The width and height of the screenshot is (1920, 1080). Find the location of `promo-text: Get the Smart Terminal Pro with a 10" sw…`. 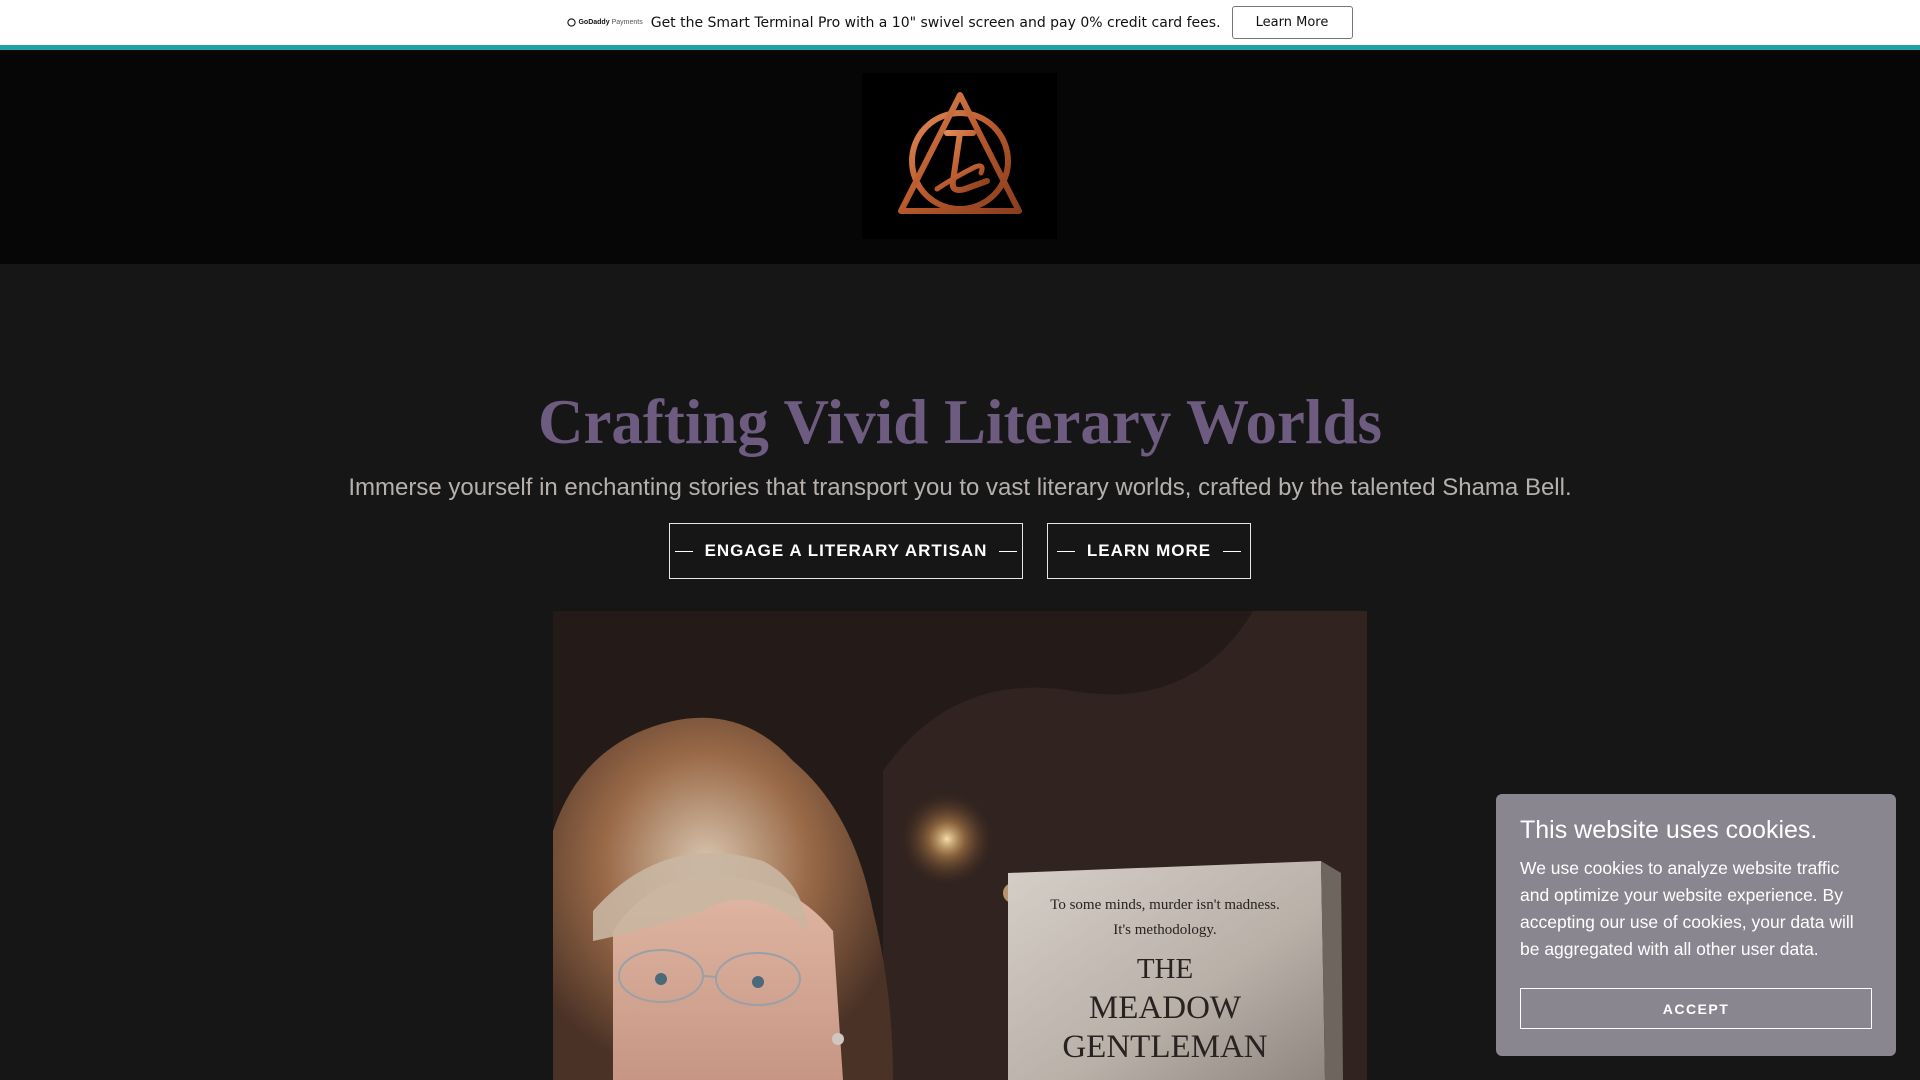

promo-text: Get the Smart Terminal Pro with a 10" sw… is located at coordinates (935, 22).